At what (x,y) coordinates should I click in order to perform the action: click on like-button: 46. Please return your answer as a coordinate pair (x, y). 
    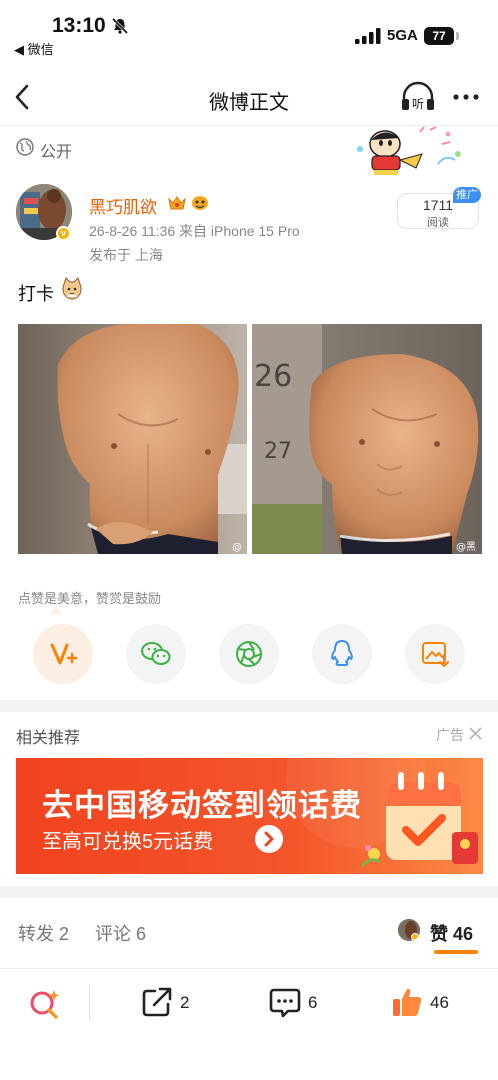
    Looking at the image, I should click on (426, 1003).